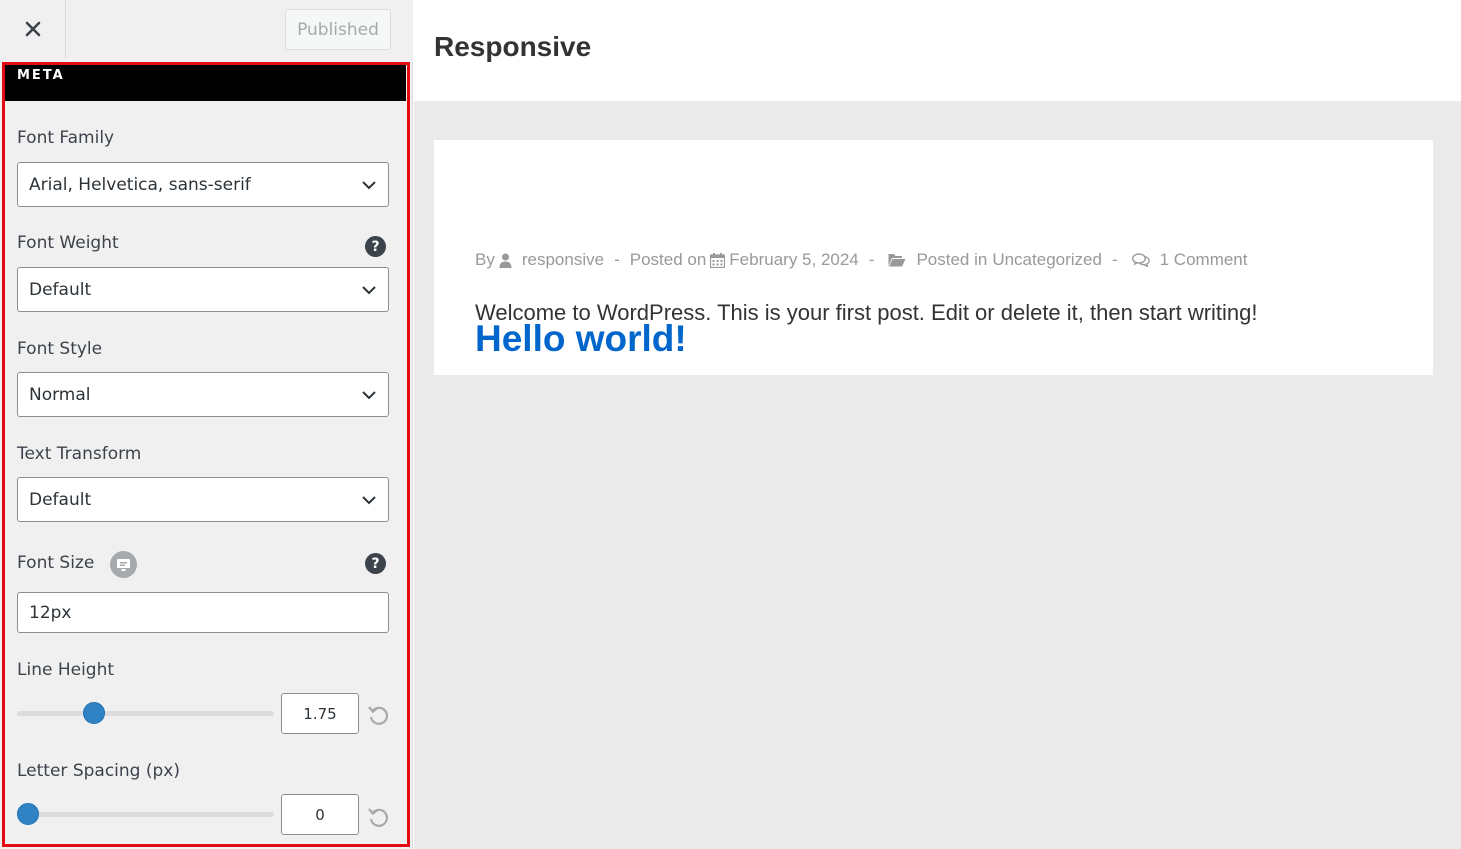 This screenshot has height=849, width=1461. Describe the element at coordinates (512, 47) in the screenshot. I see `site-title: Responsive` at that location.